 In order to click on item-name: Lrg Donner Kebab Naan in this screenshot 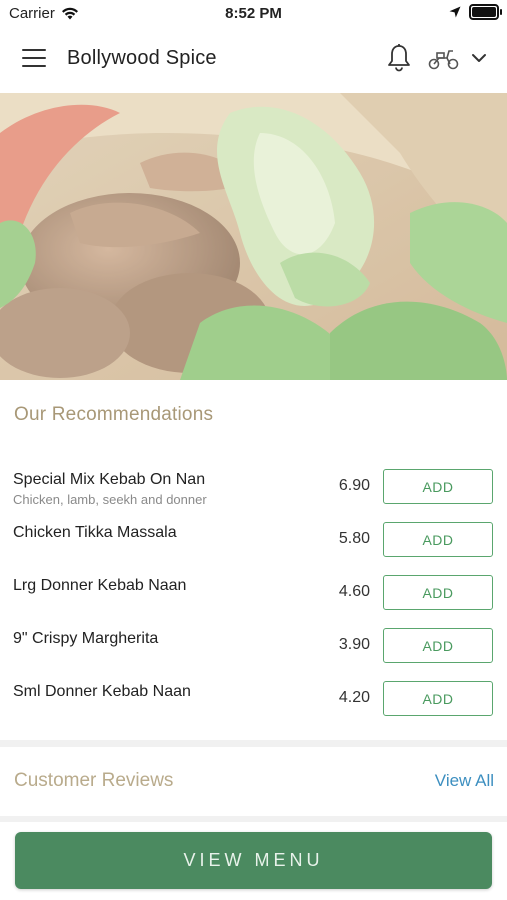, I will do `click(100, 585)`.